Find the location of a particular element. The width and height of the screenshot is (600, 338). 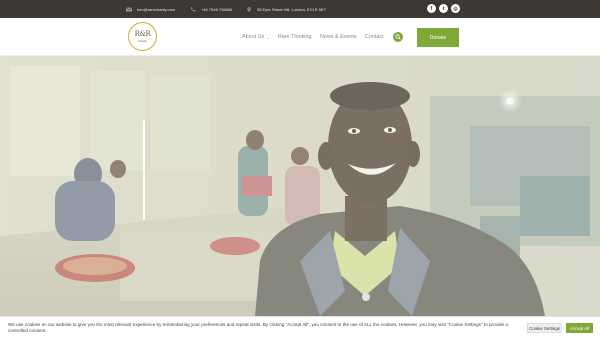

logo-subtitle: charity is located at coordinates (142, 40).